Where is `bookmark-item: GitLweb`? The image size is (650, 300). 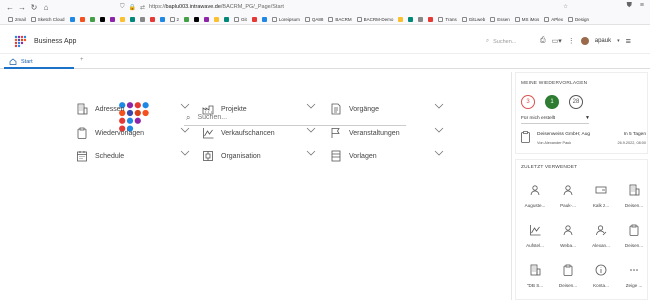
bookmark-item: GitLweb is located at coordinates (473, 19).